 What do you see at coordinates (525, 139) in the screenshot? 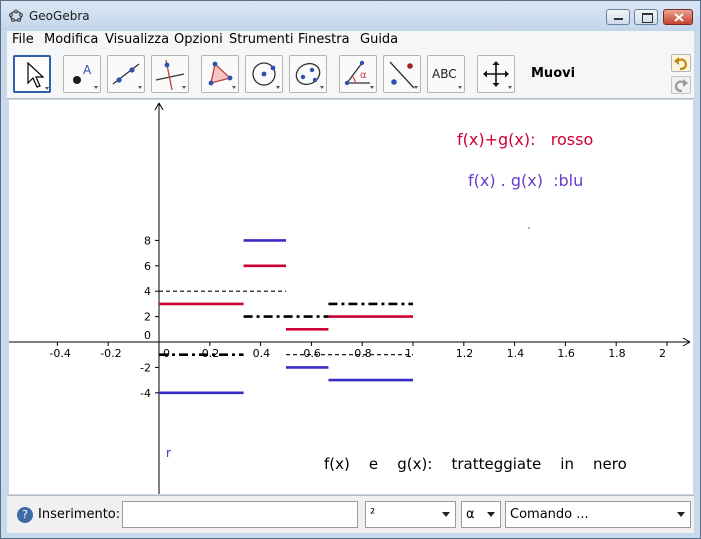
I see `sum-annotation: f(x)+g(x): rosso` at bounding box center [525, 139].